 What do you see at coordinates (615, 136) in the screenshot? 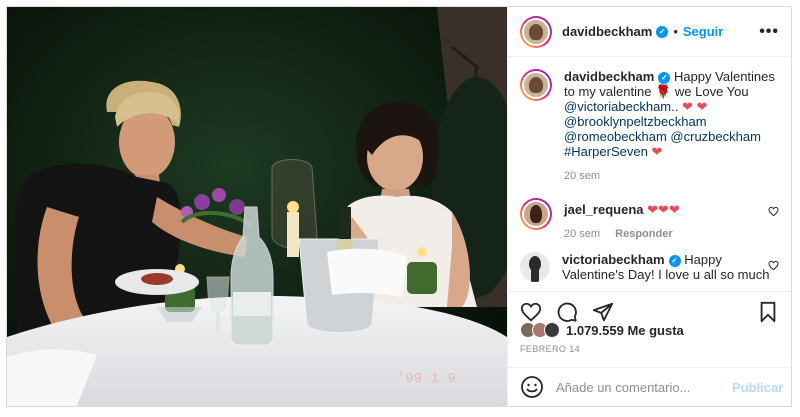
I see `mention-romeo: @romeobeckham` at bounding box center [615, 136].